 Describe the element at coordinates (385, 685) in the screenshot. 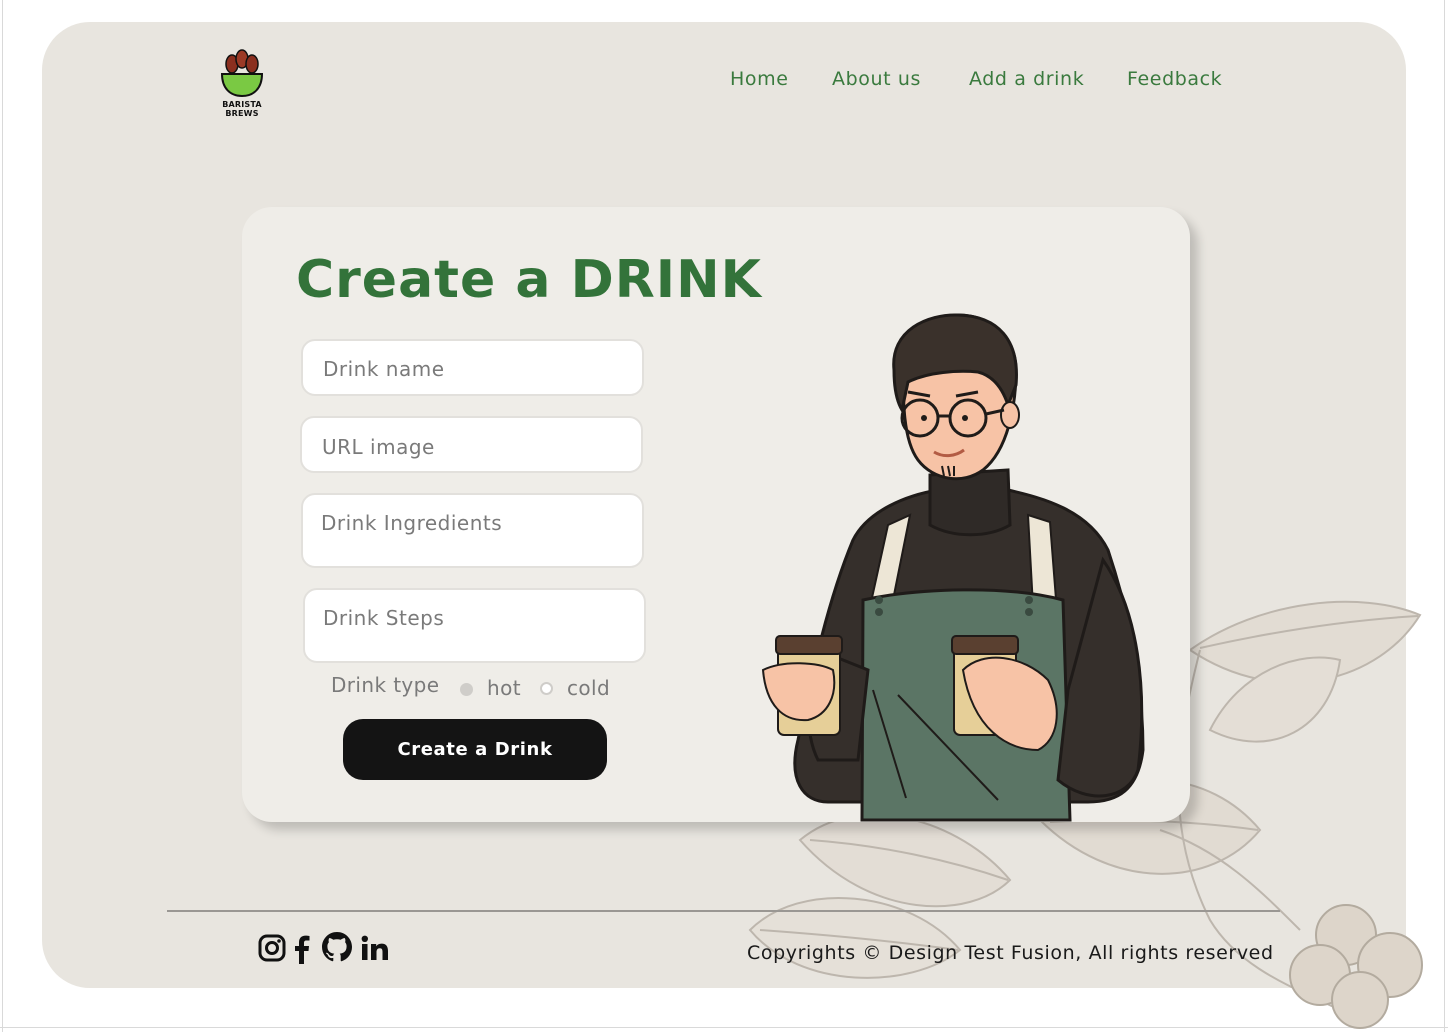

I see `drink-type-label: Drink type` at that location.